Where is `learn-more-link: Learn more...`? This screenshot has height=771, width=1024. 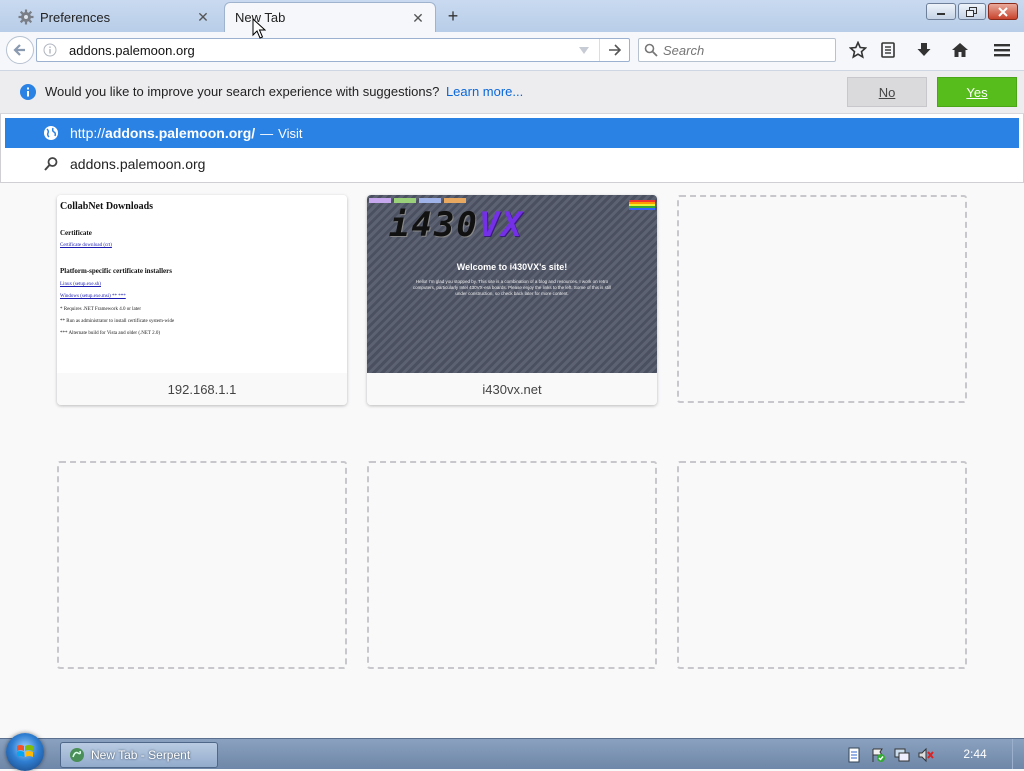 learn-more-link: Learn more... is located at coordinates (484, 91).